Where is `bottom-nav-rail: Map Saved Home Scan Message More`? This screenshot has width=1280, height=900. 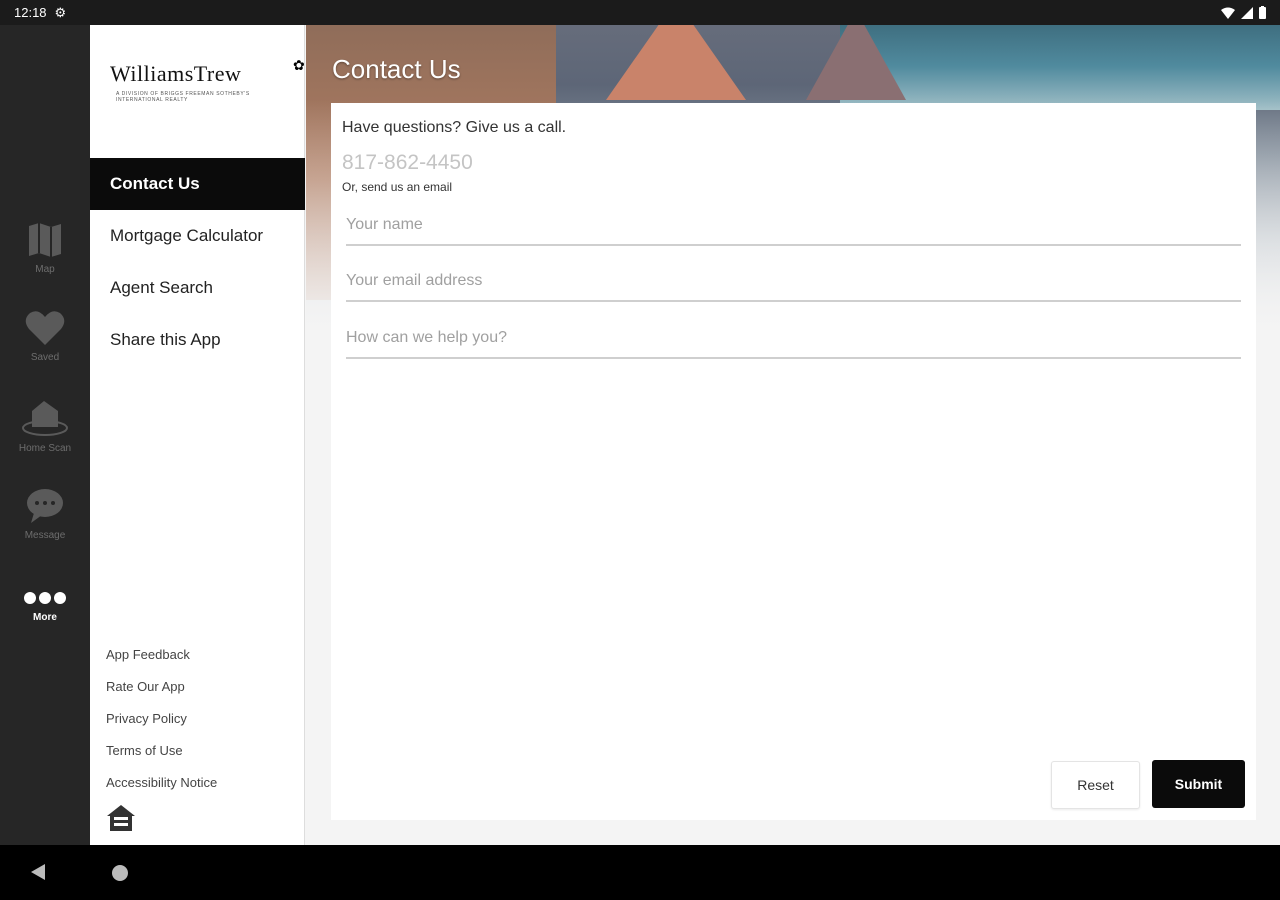
bottom-nav-rail: Map Saved Home Scan Message More is located at coordinates (45, 435).